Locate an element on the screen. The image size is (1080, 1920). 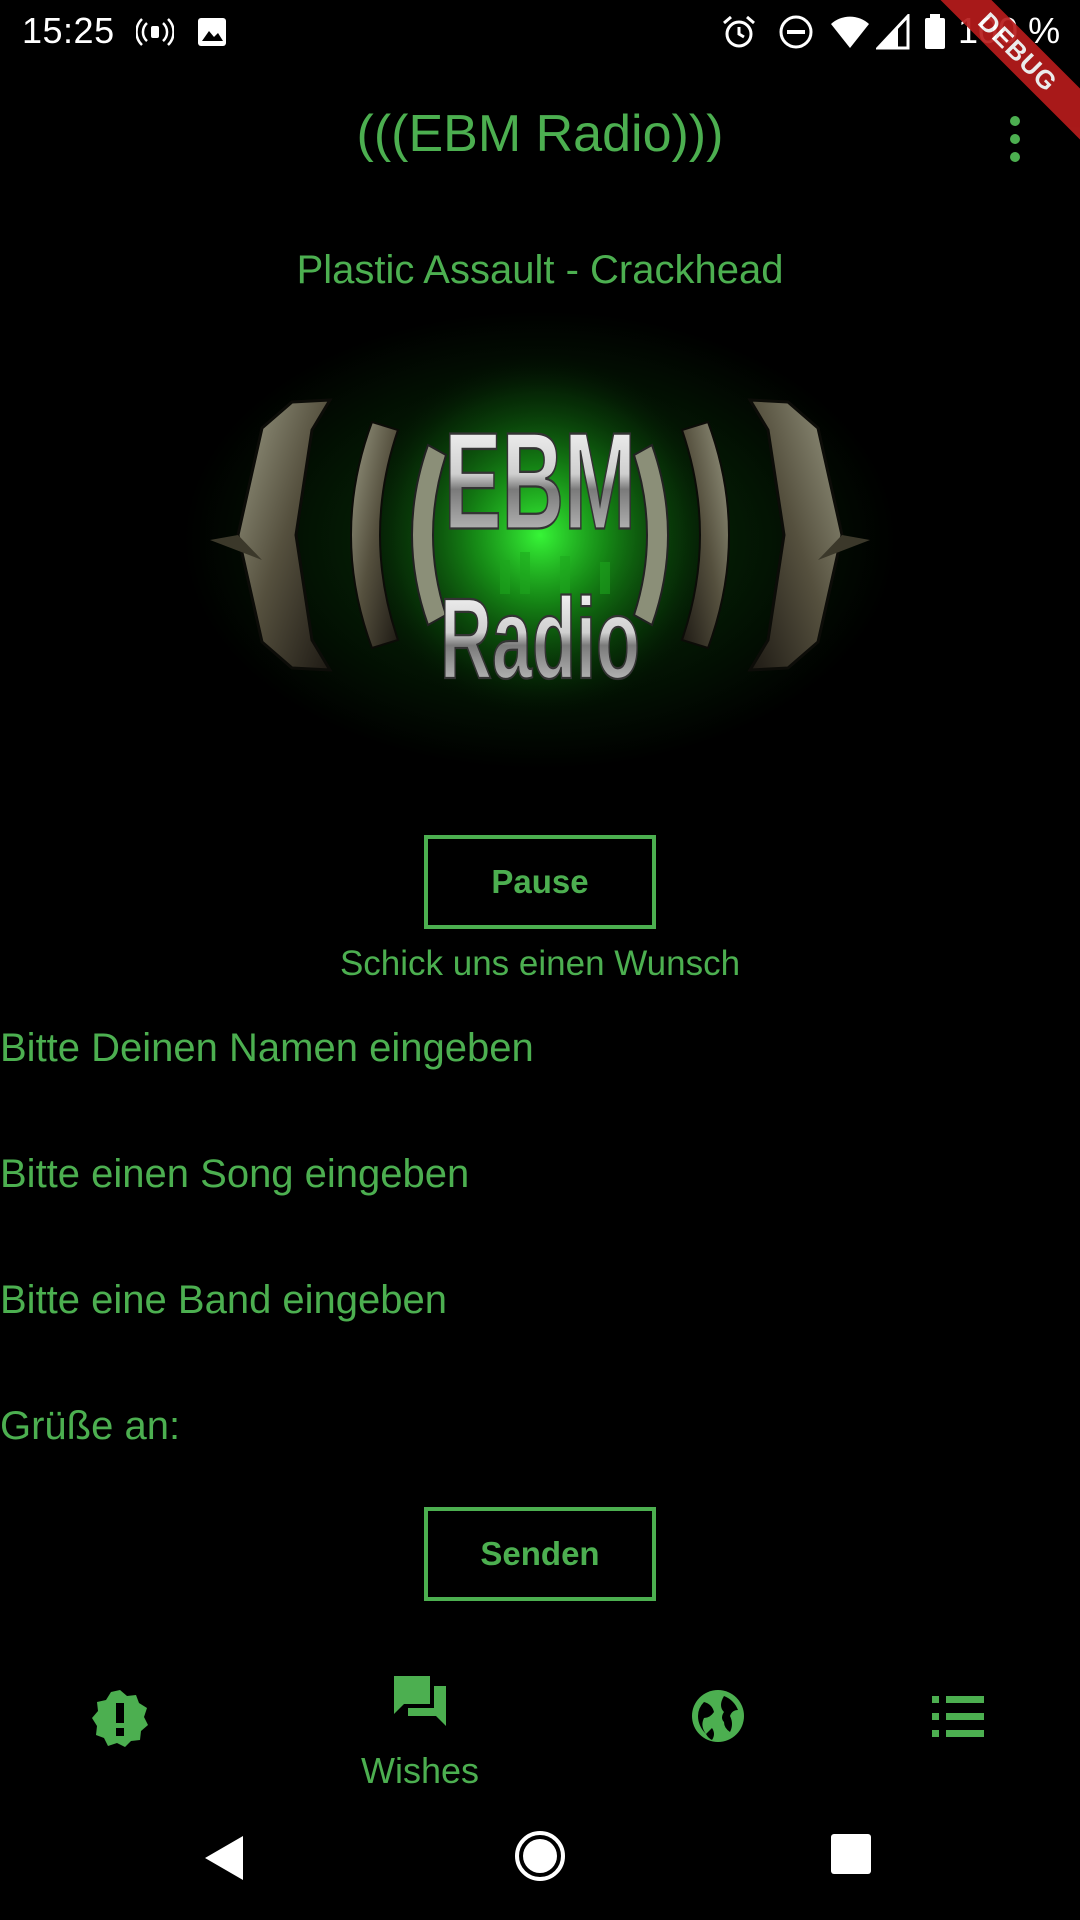
bottom-navigation: Wishes is located at coordinates (540, 1715).